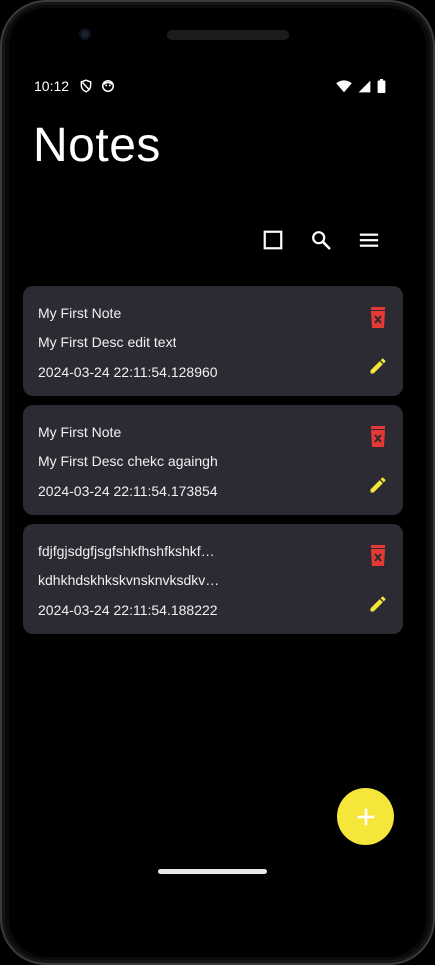  What do you see at coordinates (107, 342) in the screenshot?
I see `note-description: My First Desc edit text` at bounding box center [107, 342].